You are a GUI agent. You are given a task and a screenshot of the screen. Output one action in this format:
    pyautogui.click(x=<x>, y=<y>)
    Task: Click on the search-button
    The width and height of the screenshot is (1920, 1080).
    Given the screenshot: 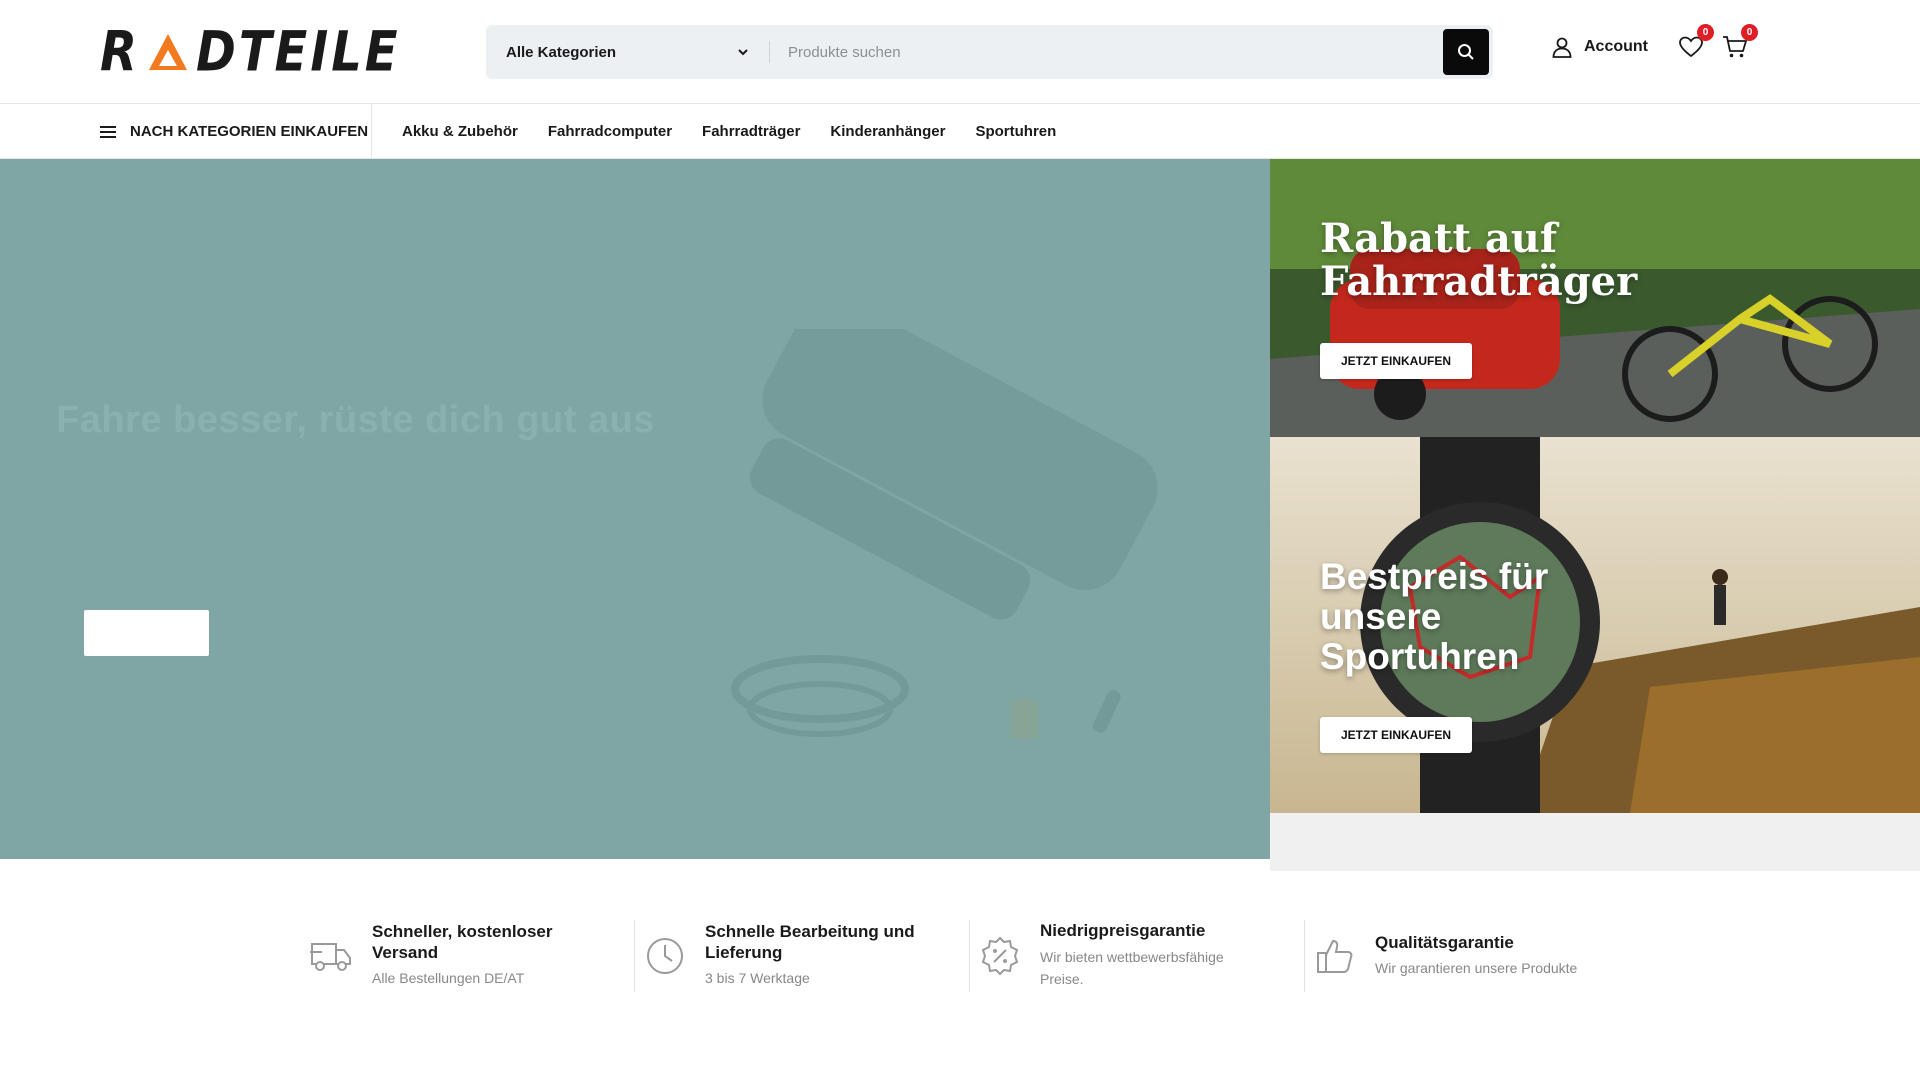 What is the action you would take?
    pyautogui.click(x=1466, y=52)
    